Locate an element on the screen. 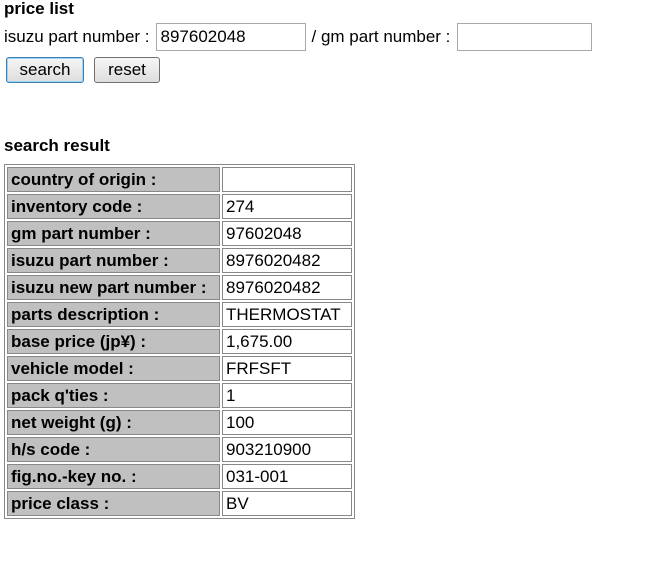  gm-part-number-row-label: gm part number : is located at coordinates (113, 233).